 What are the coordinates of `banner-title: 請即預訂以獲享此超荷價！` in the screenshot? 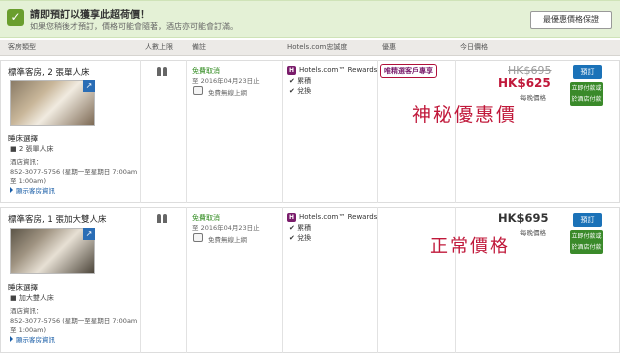 It's located at (90, 15).